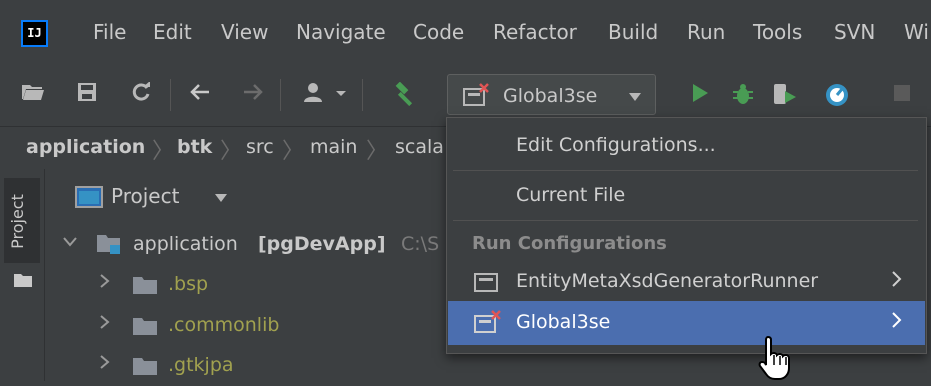 Image resolution: width=931 pixels, height=386 pixels. Describe the element at coordinates (902, 95) in the screenshot. I see `stop-icon` at that location.